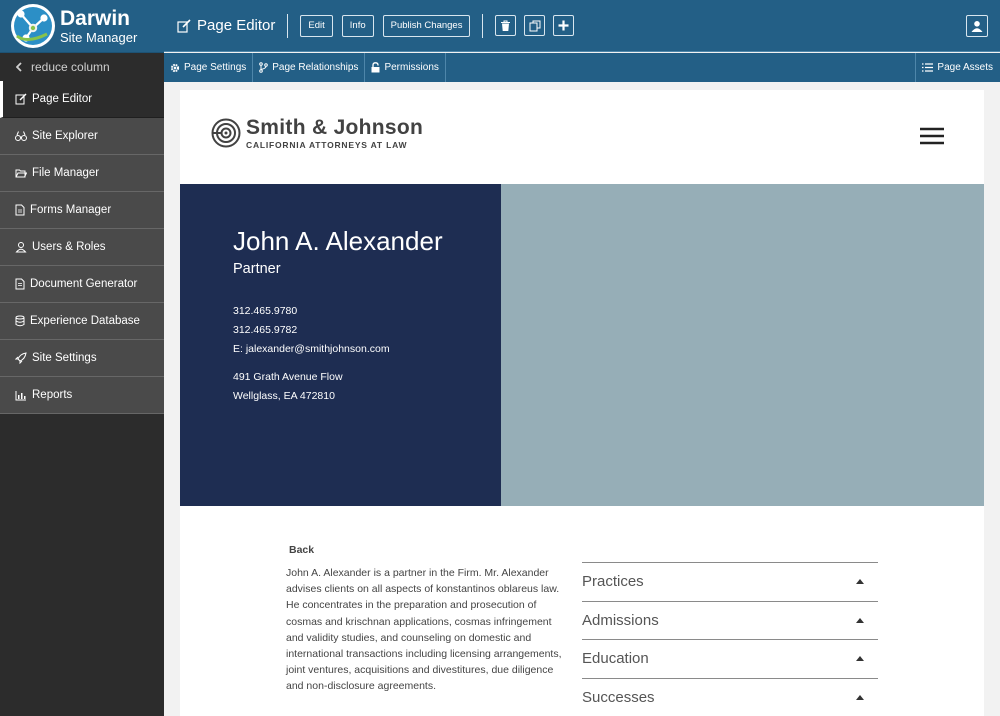  I want to click on reduce-column-toggle: reduce column, so click(82, 67).